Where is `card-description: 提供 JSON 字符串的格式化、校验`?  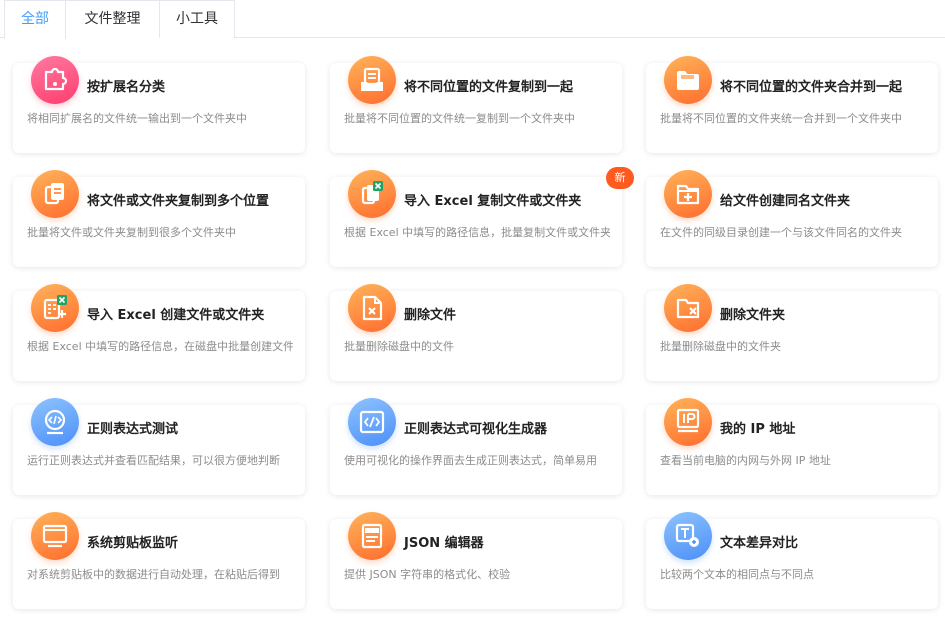 card-description: 提供 JSON 字符串的格式化、校验 is located at coordinates (427, 574).